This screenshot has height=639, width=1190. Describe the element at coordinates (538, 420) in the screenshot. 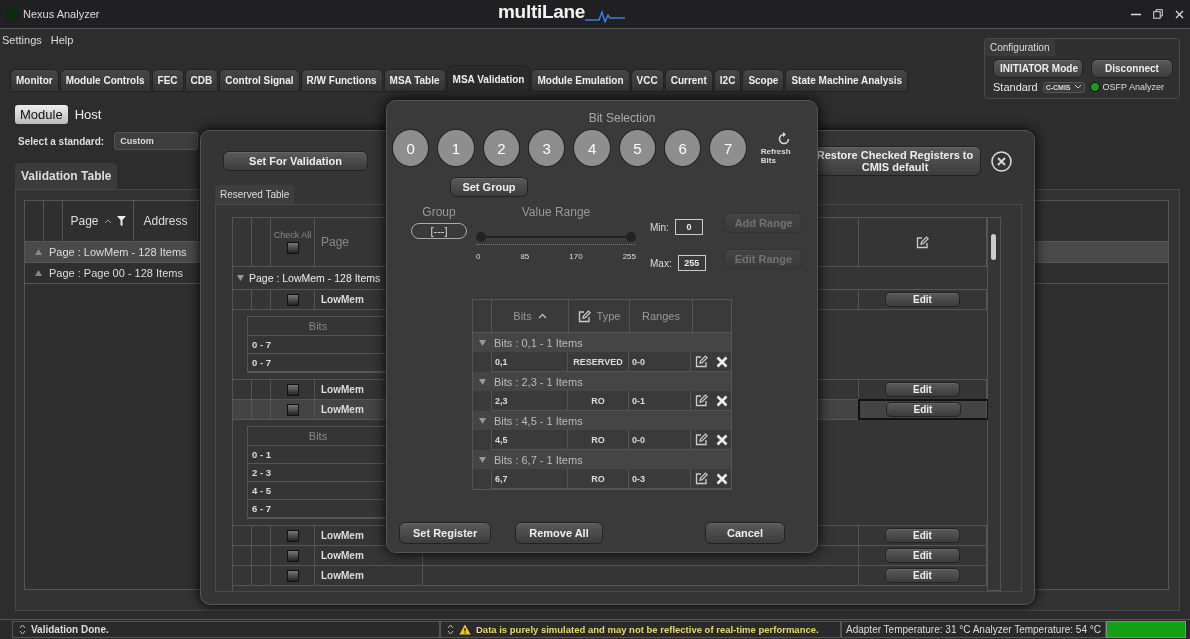

I see `group-label: Bits : 4,5 - 1 Items` at that location.